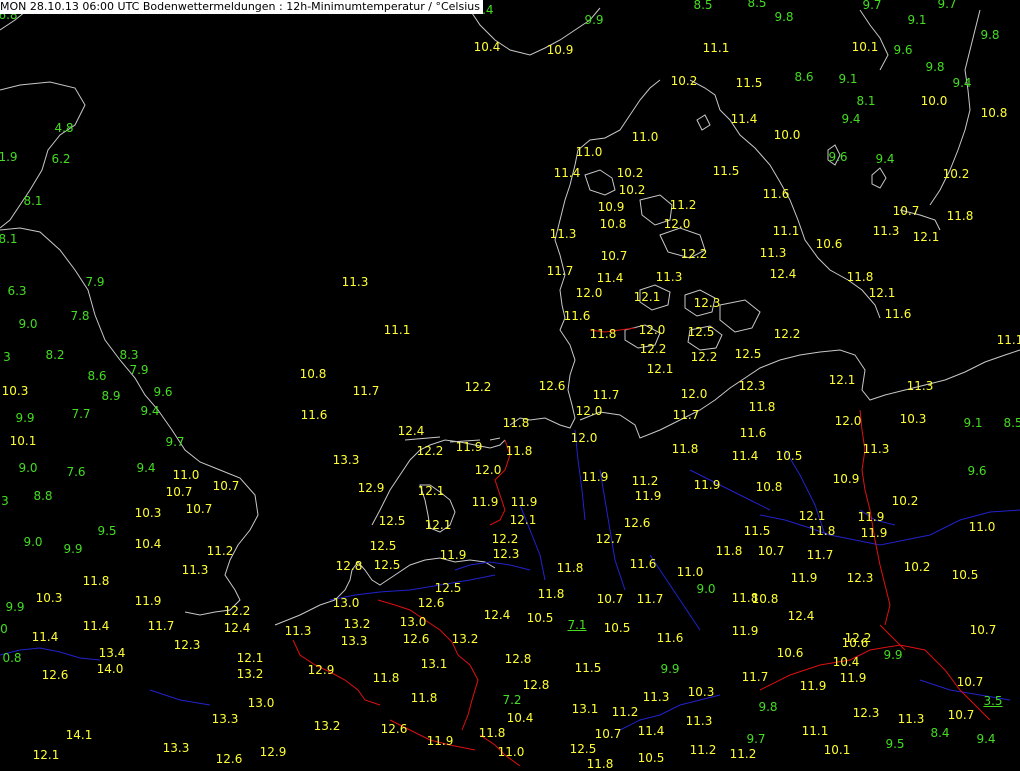  I want to click on station-value: 12.9, so click(273, 752).